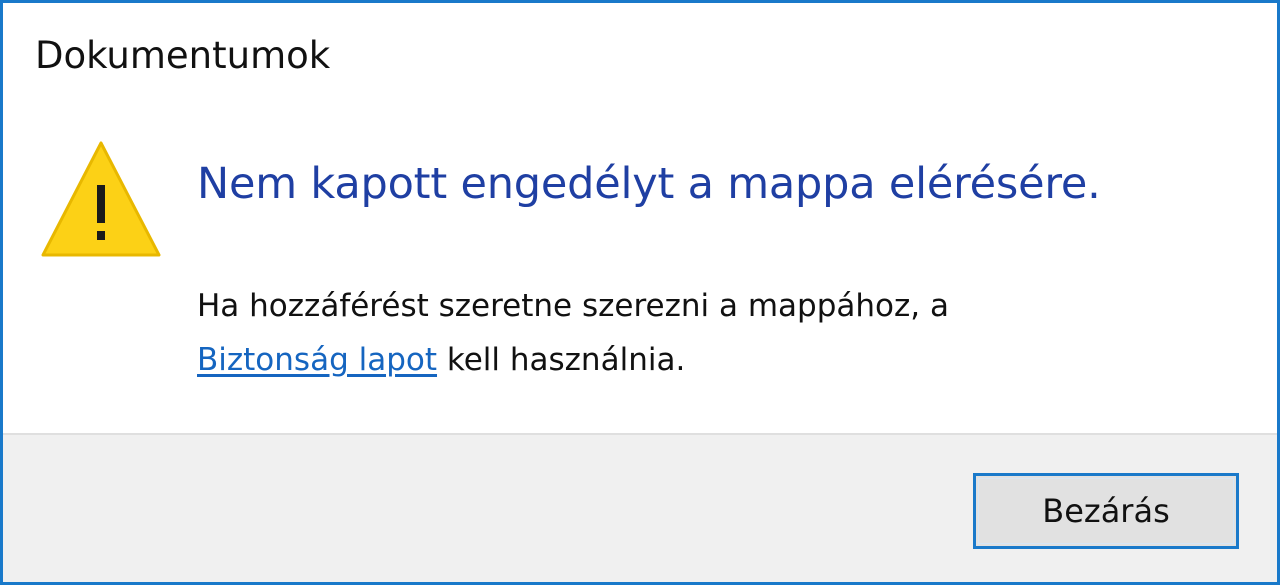 Image resolution: width=1280 pixels, height=585 pixels. What do you see at coordinates (101, 199) in the screenshot?
I see `warning-icon` at bounding box center [101, 199].